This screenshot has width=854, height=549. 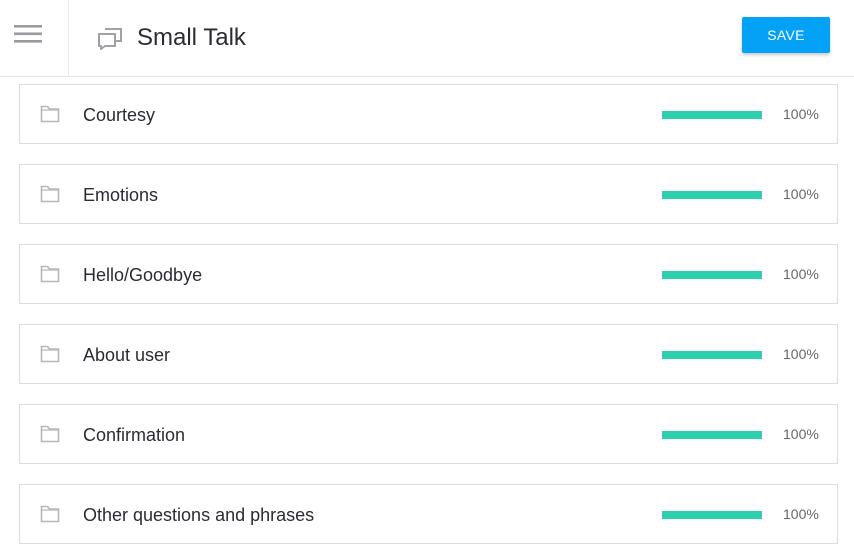 What do you see at coordinates (428, 114) in the screenshot?
I see `category-row-courtesy: Courtesy 100%` at bounding box center [428, 114].